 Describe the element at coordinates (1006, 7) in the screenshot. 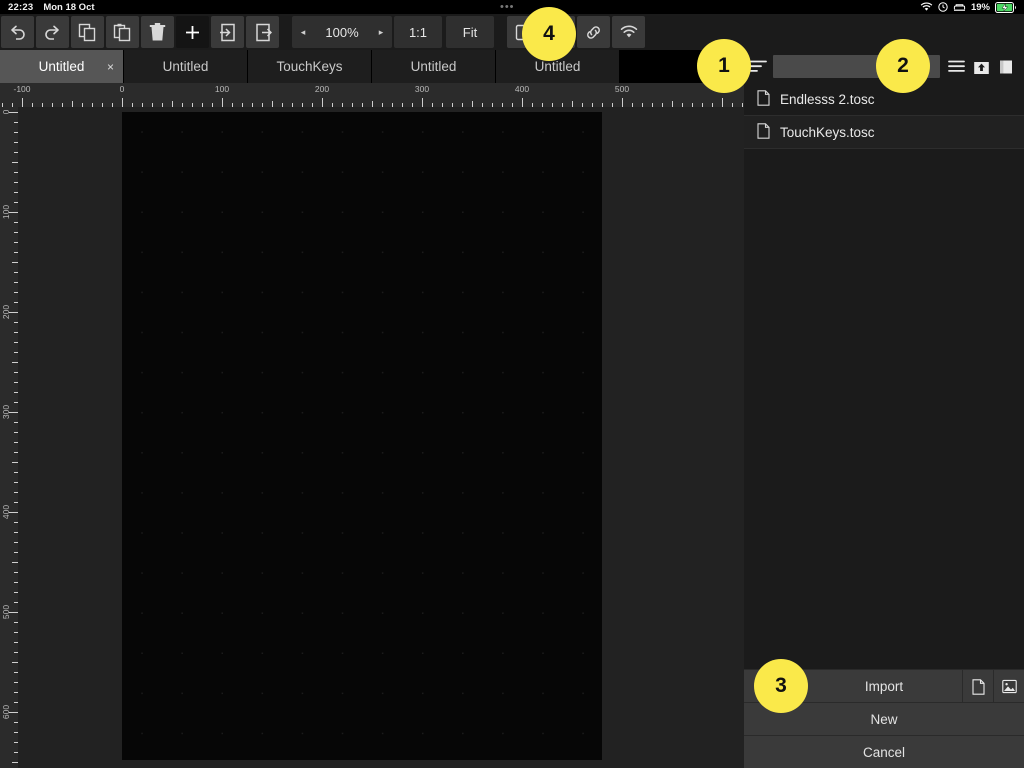

I see `battery-charging-icon` at that location.